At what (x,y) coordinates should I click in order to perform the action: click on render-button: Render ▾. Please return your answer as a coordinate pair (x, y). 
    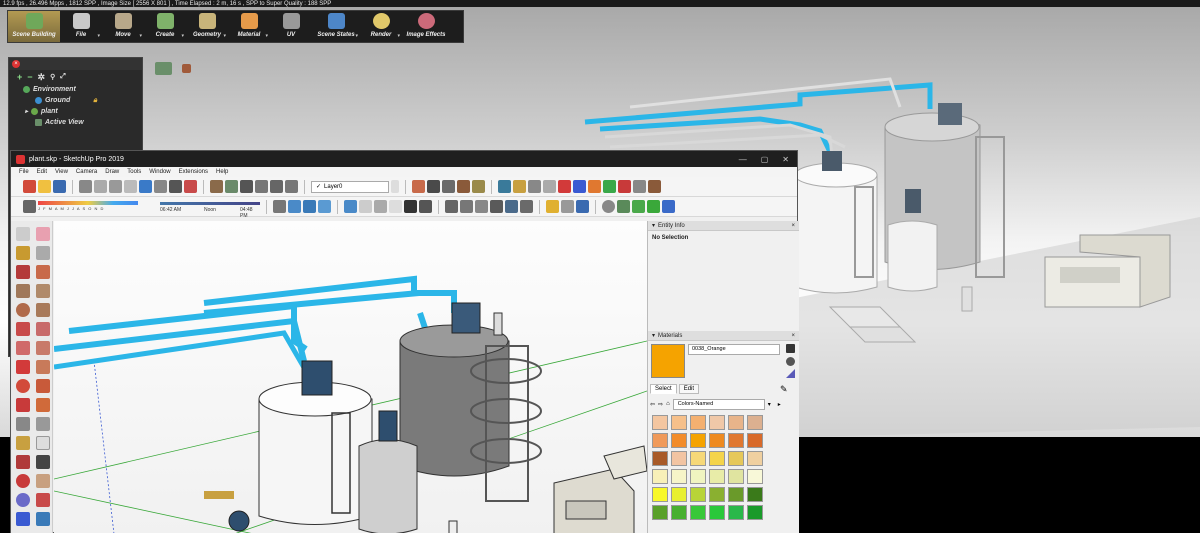
    Looking at the image, I should click on (381, 26).